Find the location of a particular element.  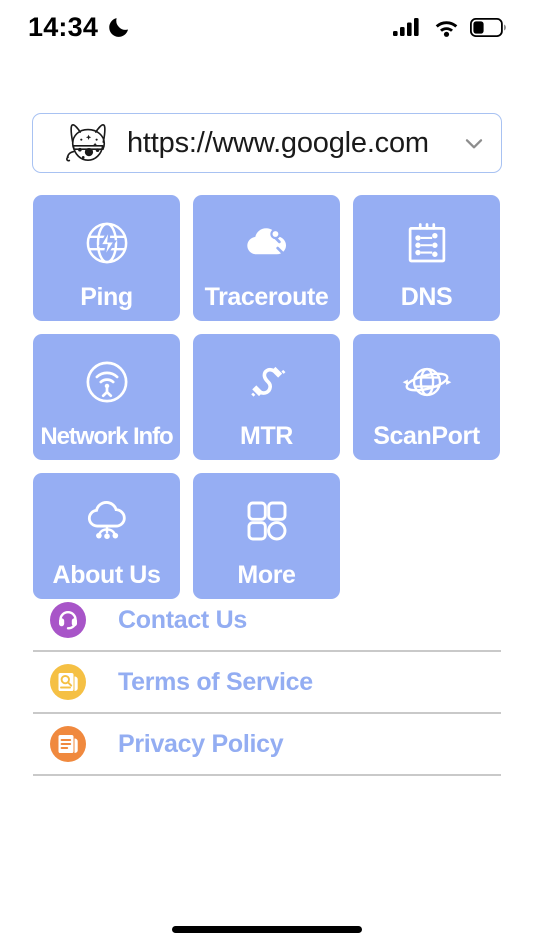

globe-lightning-icon is located at coordinates (106, 243).